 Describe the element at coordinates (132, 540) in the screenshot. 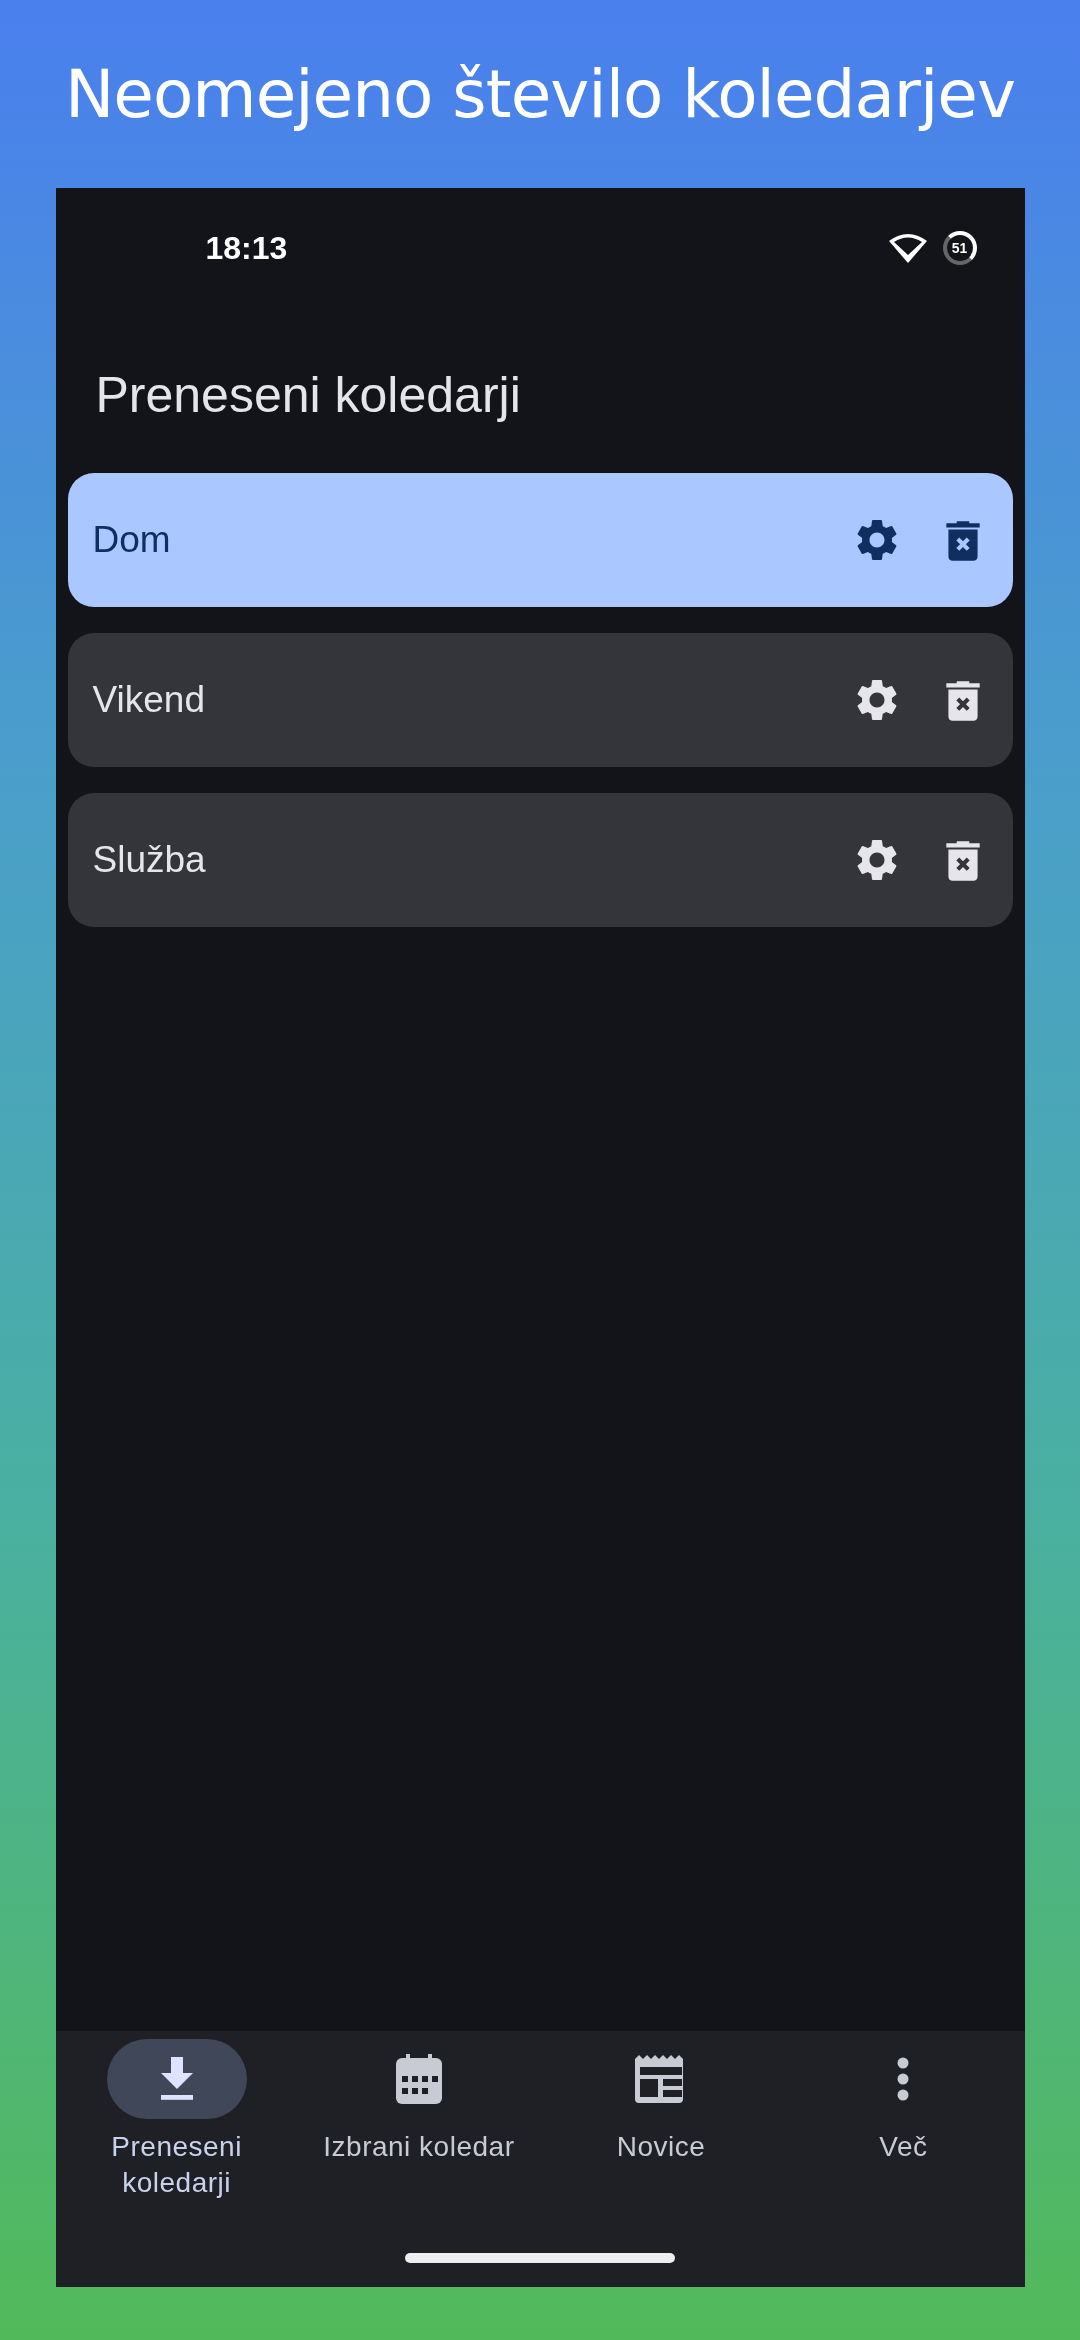

I see `calendar-name: Dom` at that location.